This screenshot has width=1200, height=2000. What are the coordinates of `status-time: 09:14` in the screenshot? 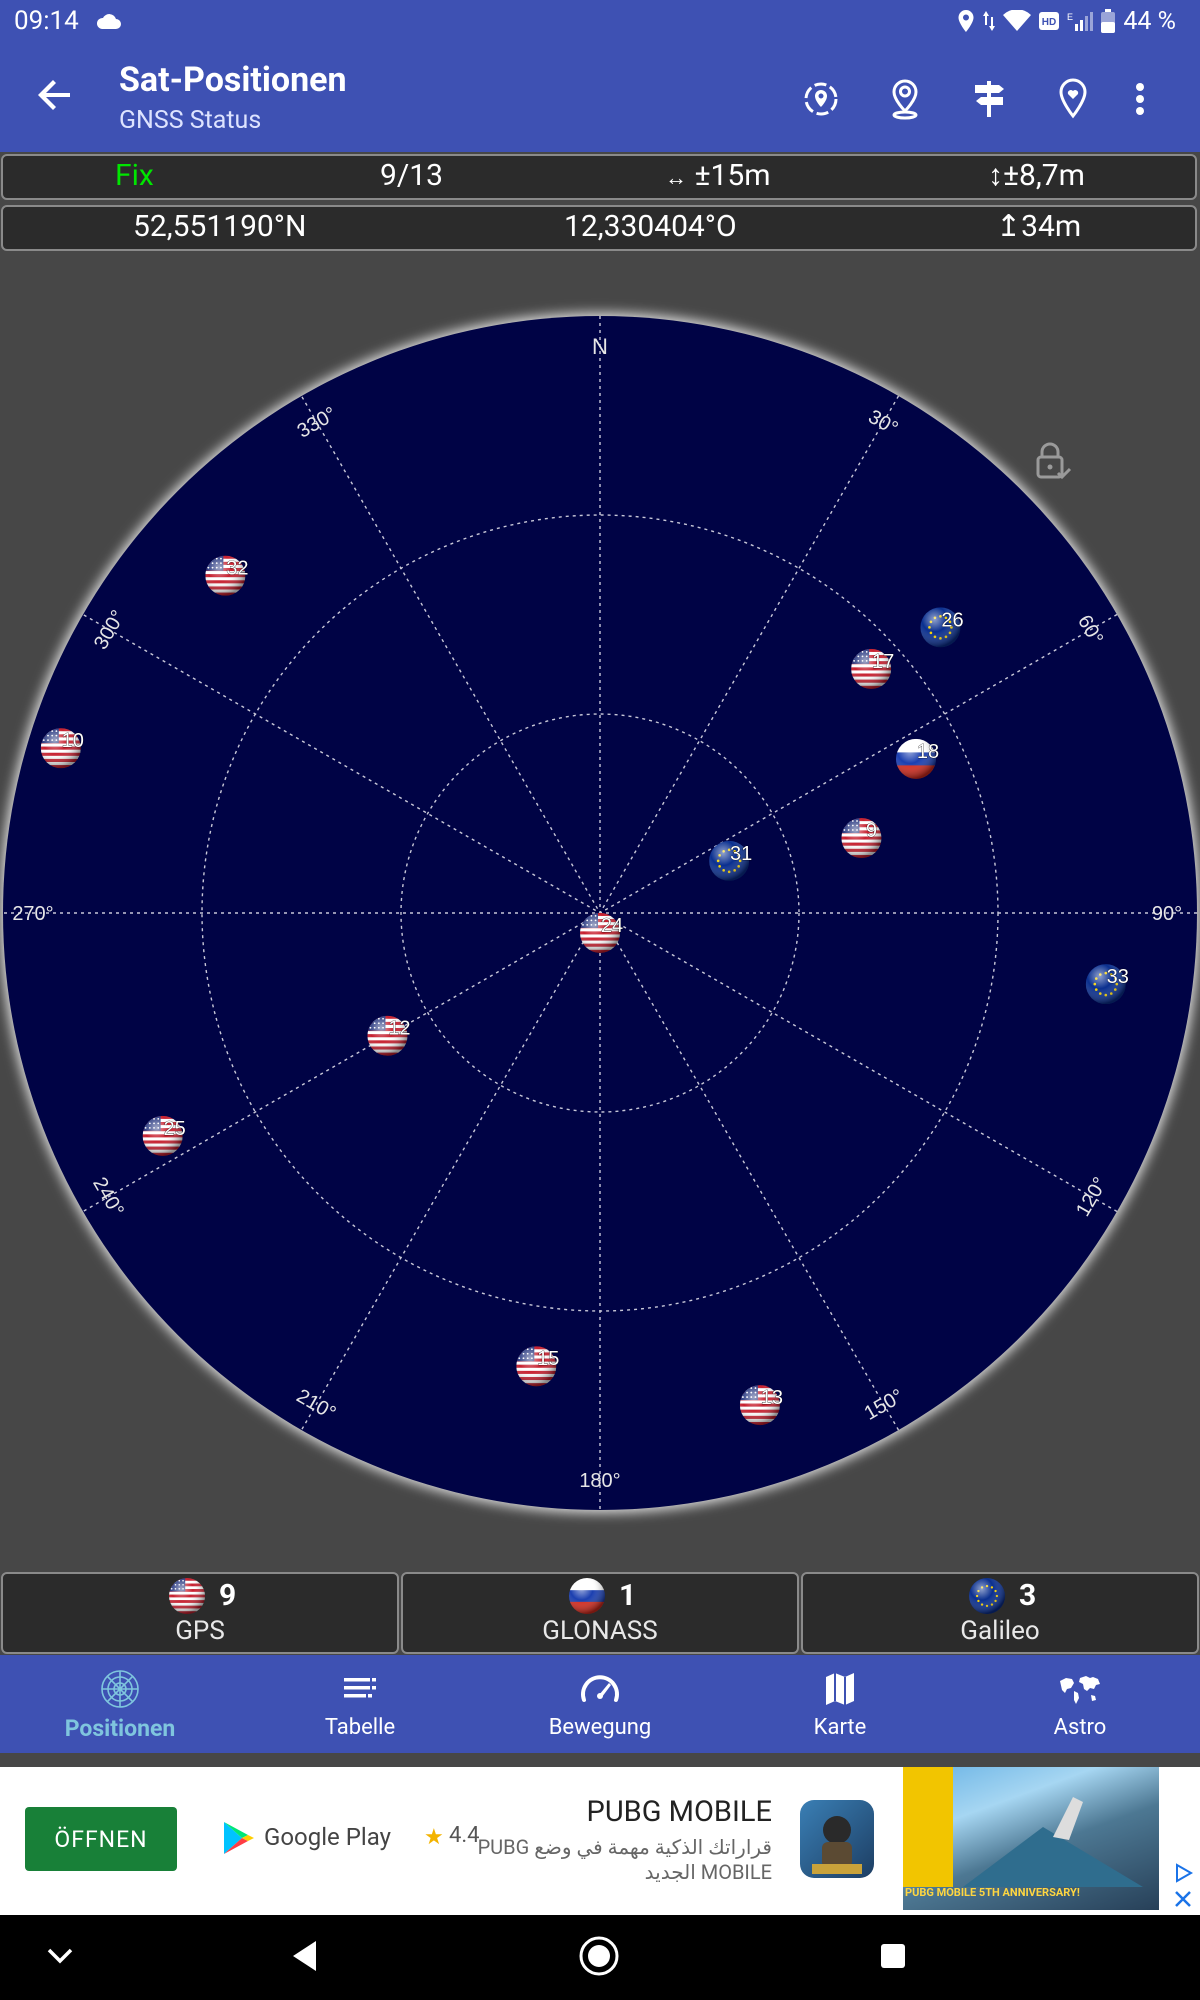 It's located at (46, 21).